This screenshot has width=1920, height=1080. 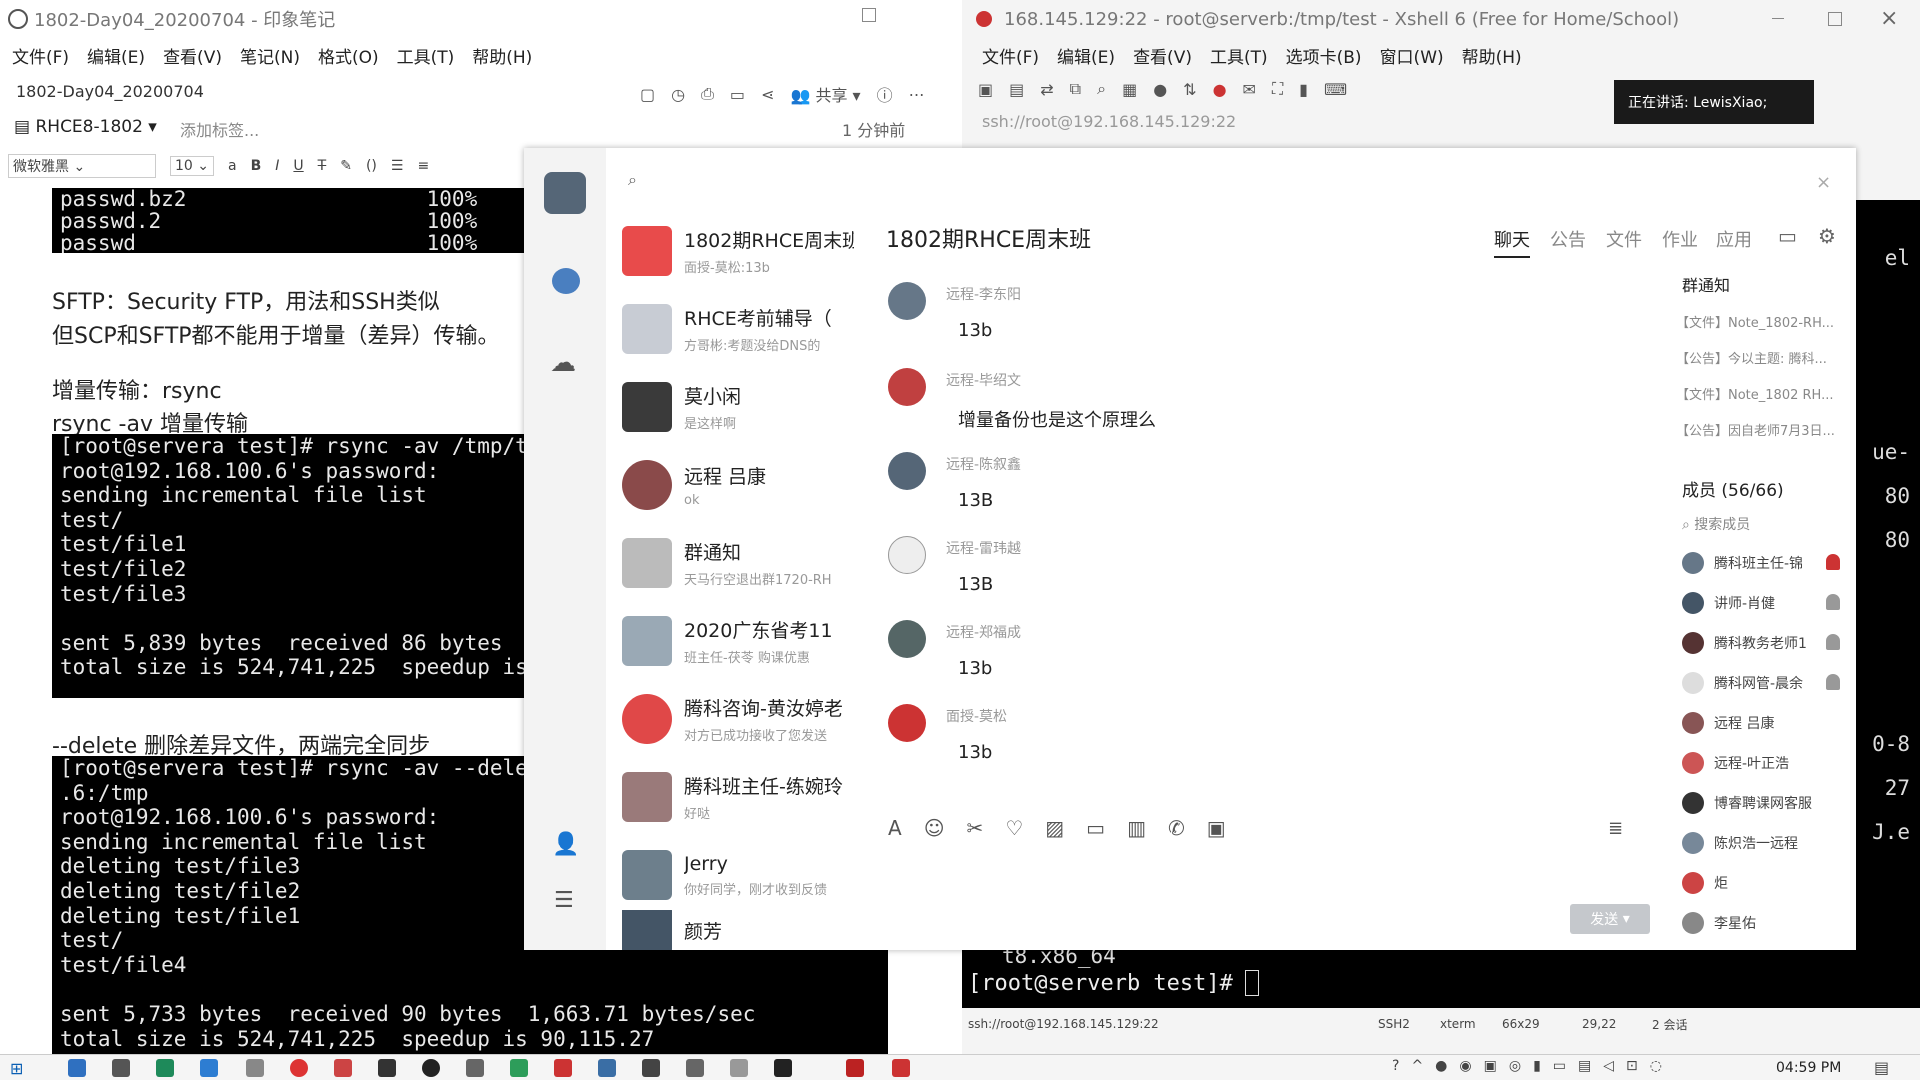 What do you see at coordinates (298, 166) in the screenshot?
I see `underline-icon: U` at bounding box center [298, 166].